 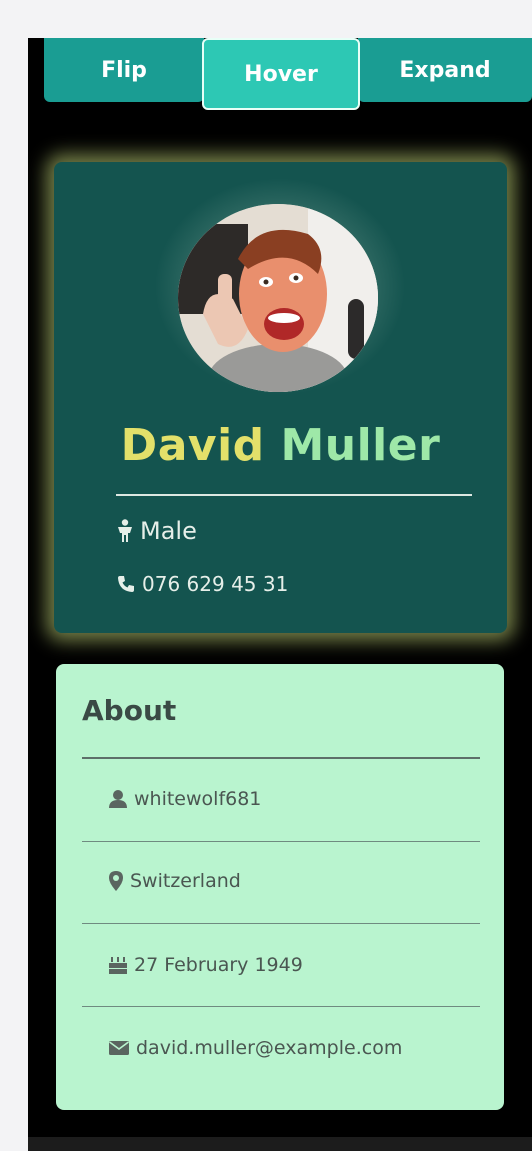 I want to click on avatar-photo, so click(x=278, y=298).